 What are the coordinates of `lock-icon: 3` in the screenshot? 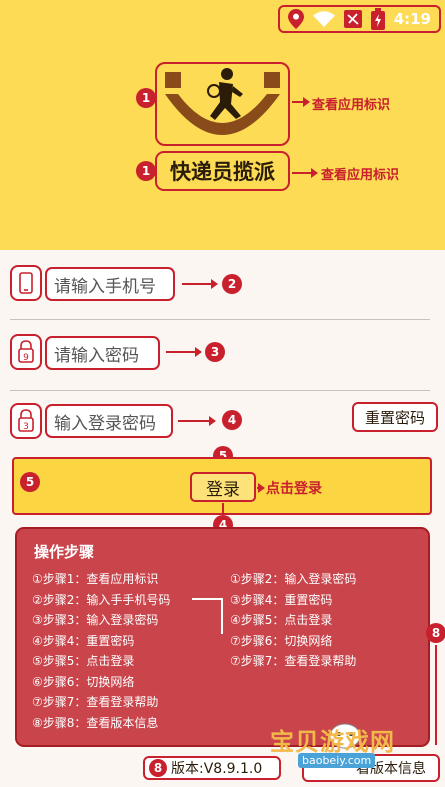 It's located at (26, 420).